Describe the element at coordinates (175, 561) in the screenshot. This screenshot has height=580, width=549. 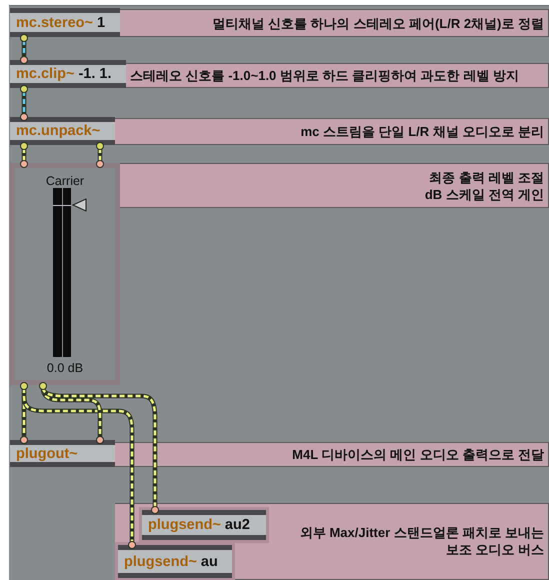
I see `patch-object: plugsend~ au` at that location.